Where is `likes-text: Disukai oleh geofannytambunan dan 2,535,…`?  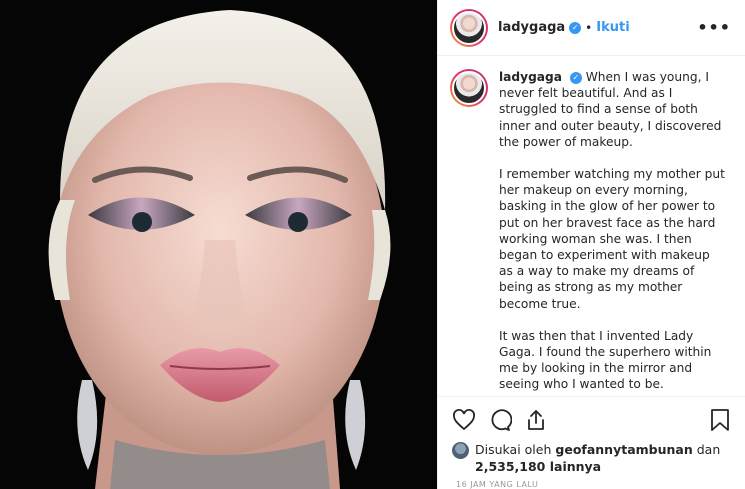
likes-text: Disukai oleh geofannytambunan dan 2,535,… is located at coordinates (597, 458).